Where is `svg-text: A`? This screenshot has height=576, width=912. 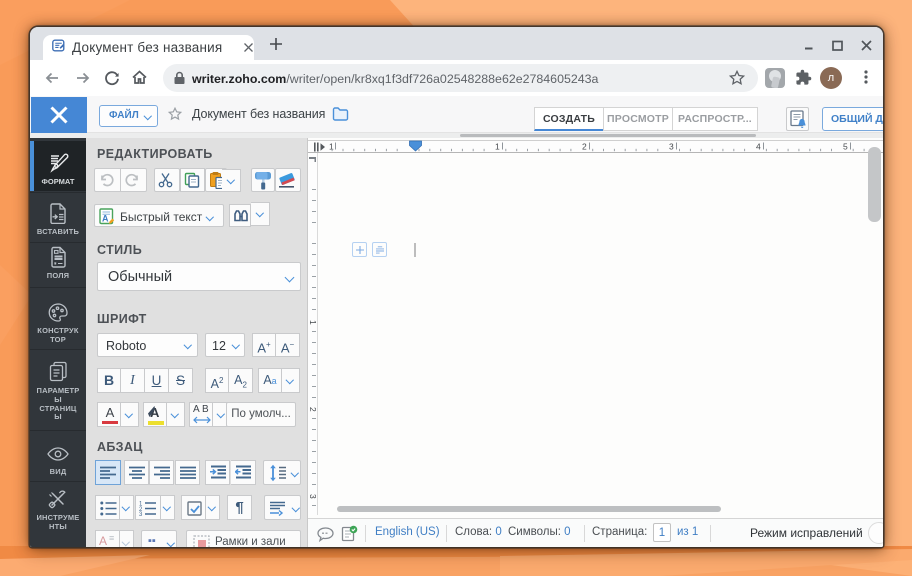
svg-text: A is located at coordinates (105, 219).